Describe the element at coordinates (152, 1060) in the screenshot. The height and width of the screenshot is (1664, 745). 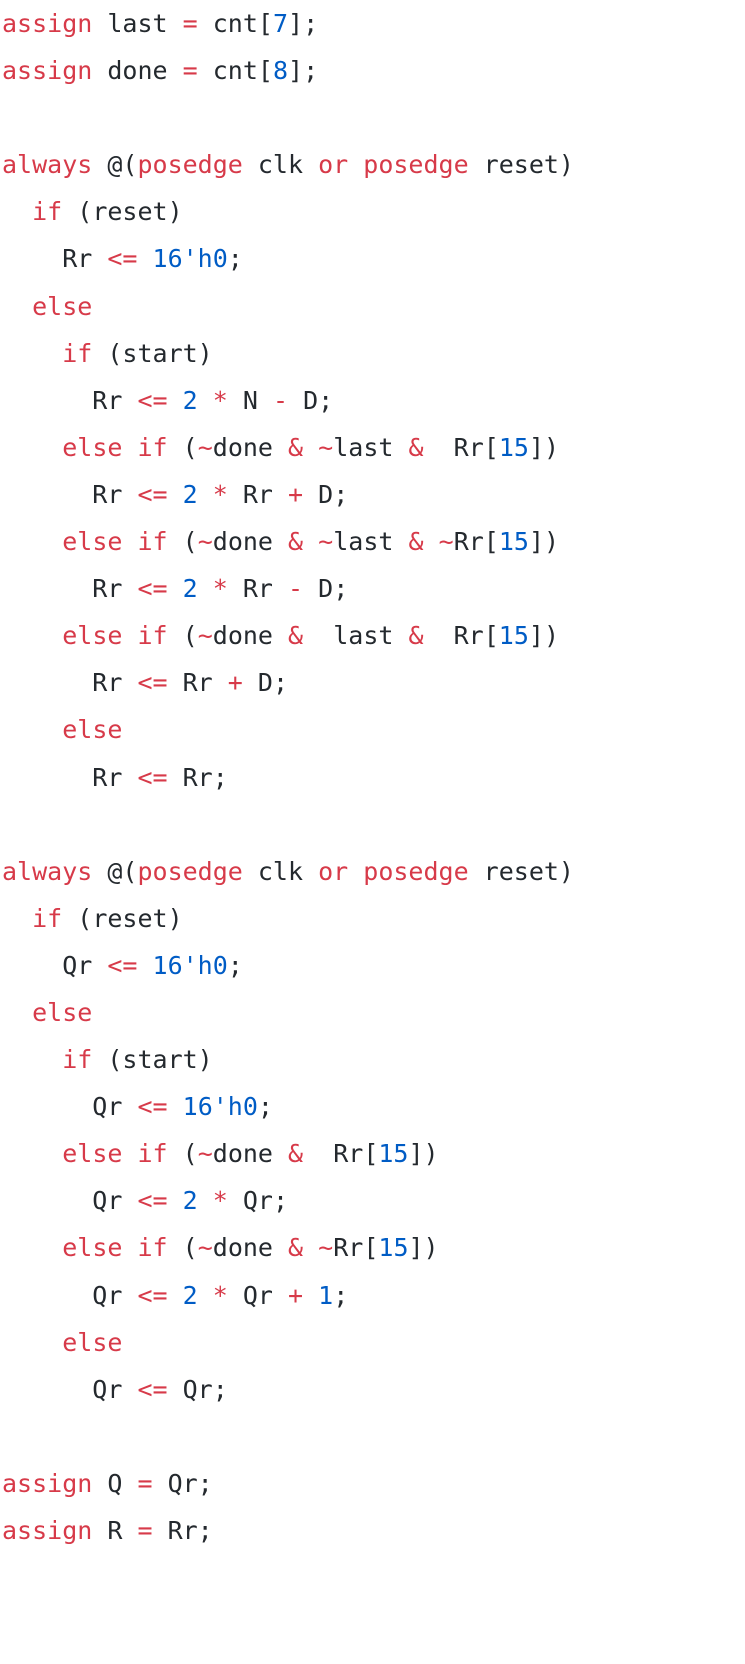
I see `code-text: (start)` at that location.